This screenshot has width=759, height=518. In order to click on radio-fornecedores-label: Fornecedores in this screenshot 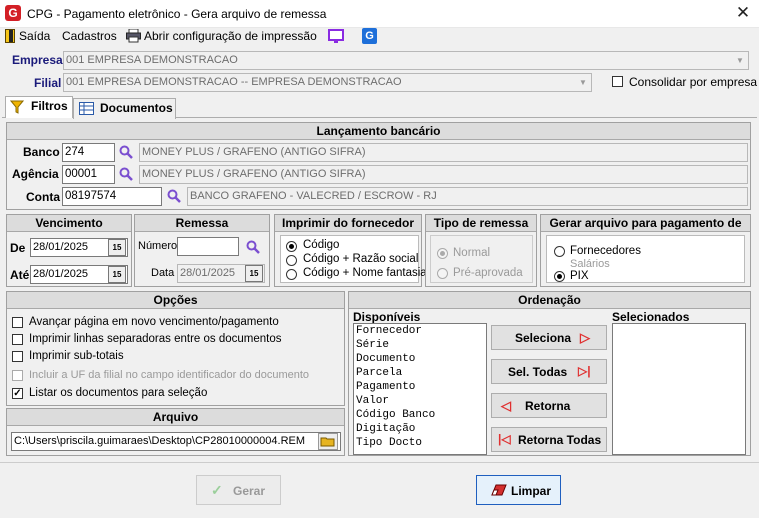, I will do `click(605, 251)`.